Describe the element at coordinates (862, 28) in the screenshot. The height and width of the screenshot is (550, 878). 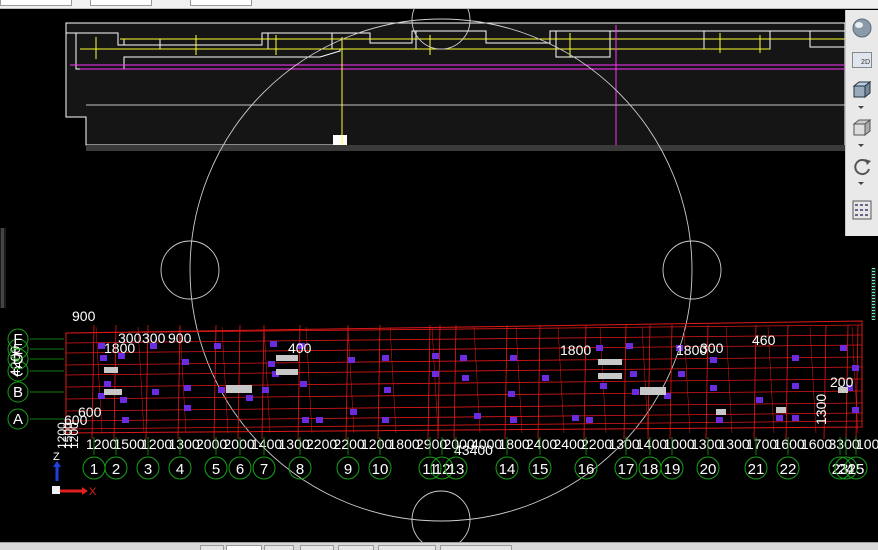
I see `view-sphere-icon` at that location.